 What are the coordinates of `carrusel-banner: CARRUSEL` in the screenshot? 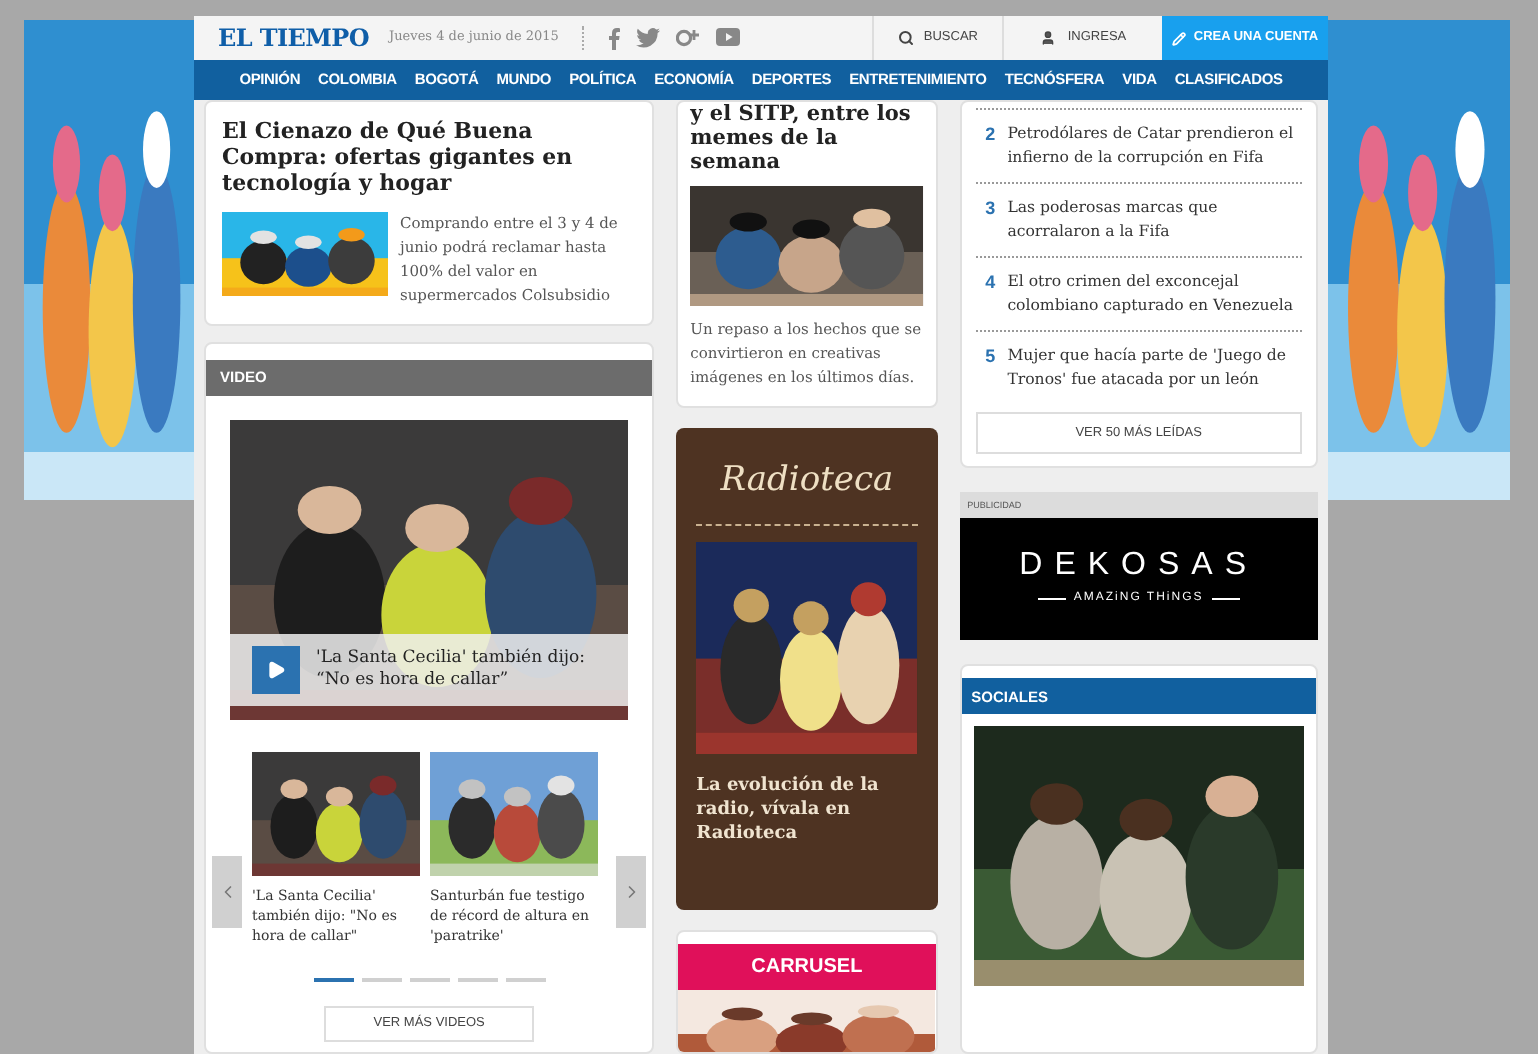 It's located at (807, 967).